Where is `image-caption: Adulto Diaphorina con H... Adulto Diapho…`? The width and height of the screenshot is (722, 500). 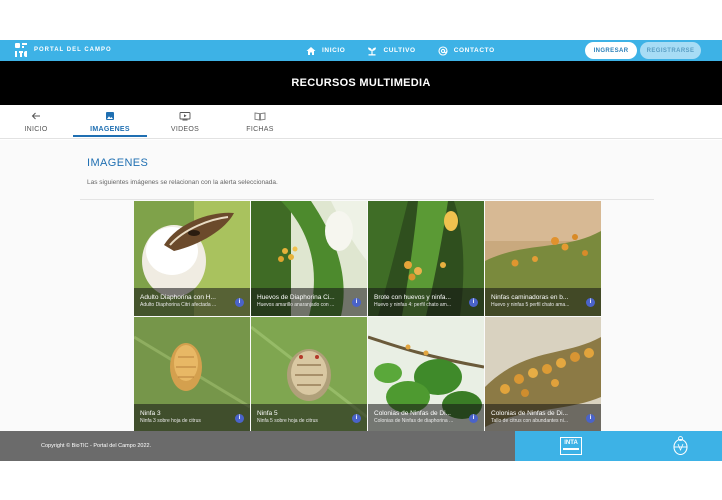 image-caption: Adulto Diaphorina con H... Adulto Diapho… is located at coordinates (192, 302).